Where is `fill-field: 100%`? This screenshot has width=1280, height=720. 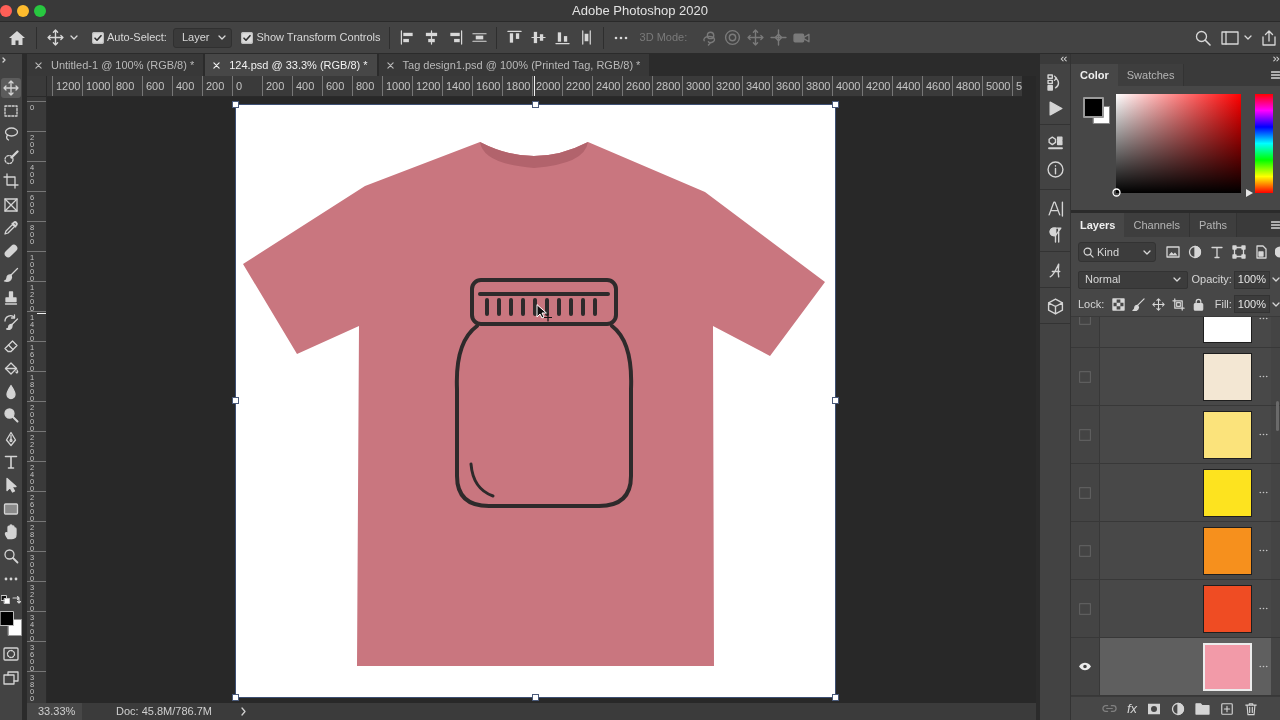 fill-field: 100% is located at coordinates (1251, 304).